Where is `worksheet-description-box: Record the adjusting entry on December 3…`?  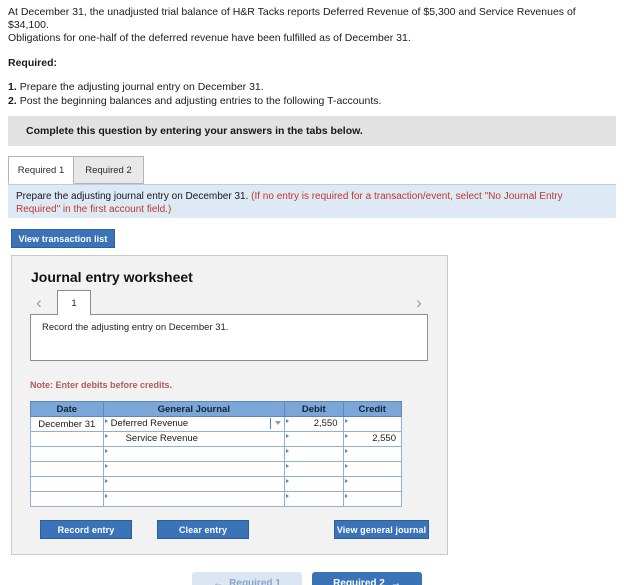
worksheet-description-box: Record the adjusting entry on December 3… is located at coordinates (229, 337).